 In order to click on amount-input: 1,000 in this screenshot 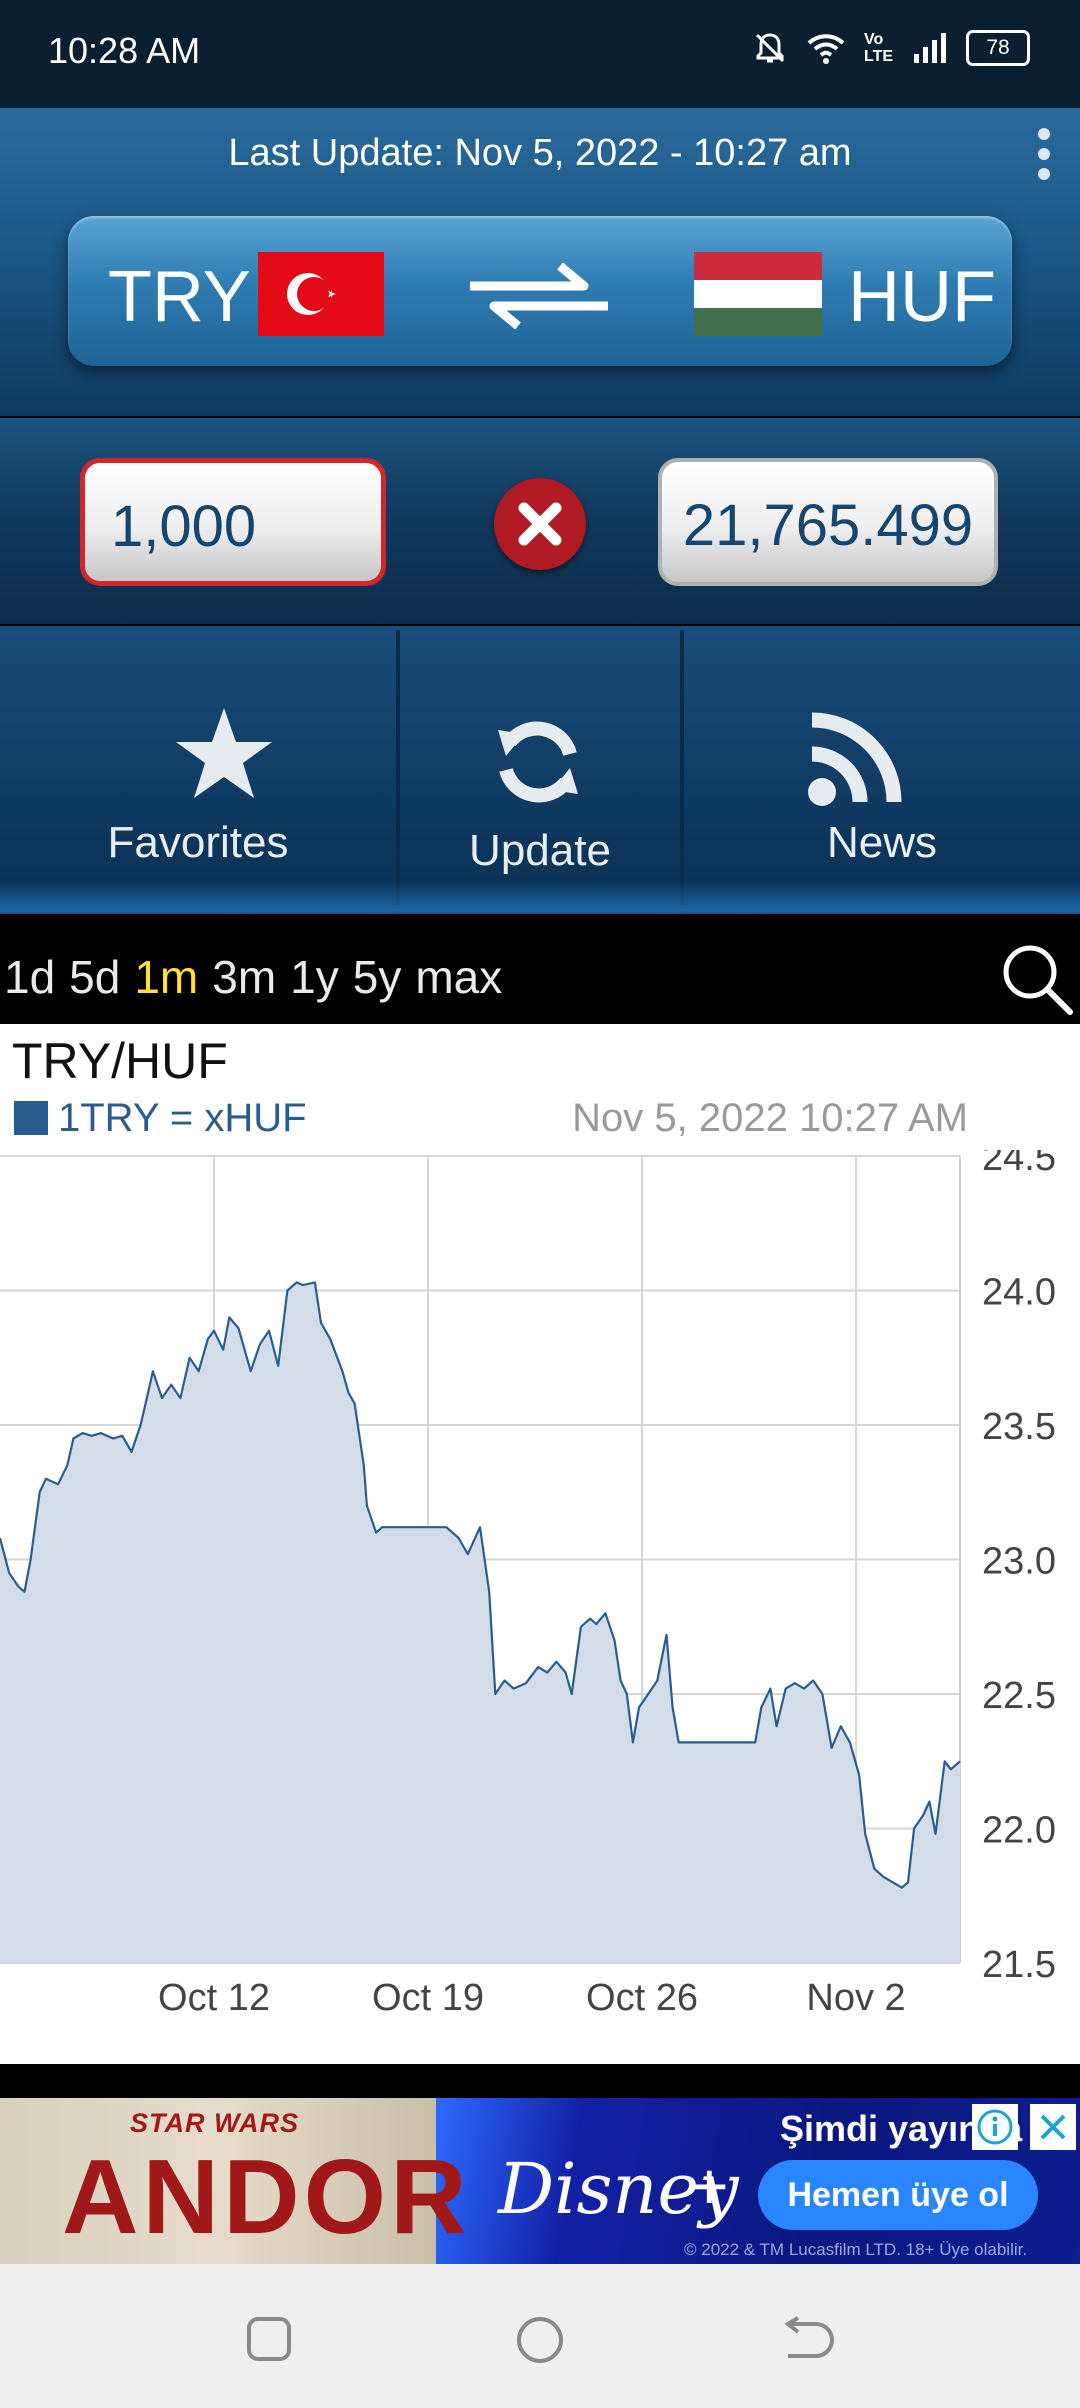, I will do `click(233, 522)`.